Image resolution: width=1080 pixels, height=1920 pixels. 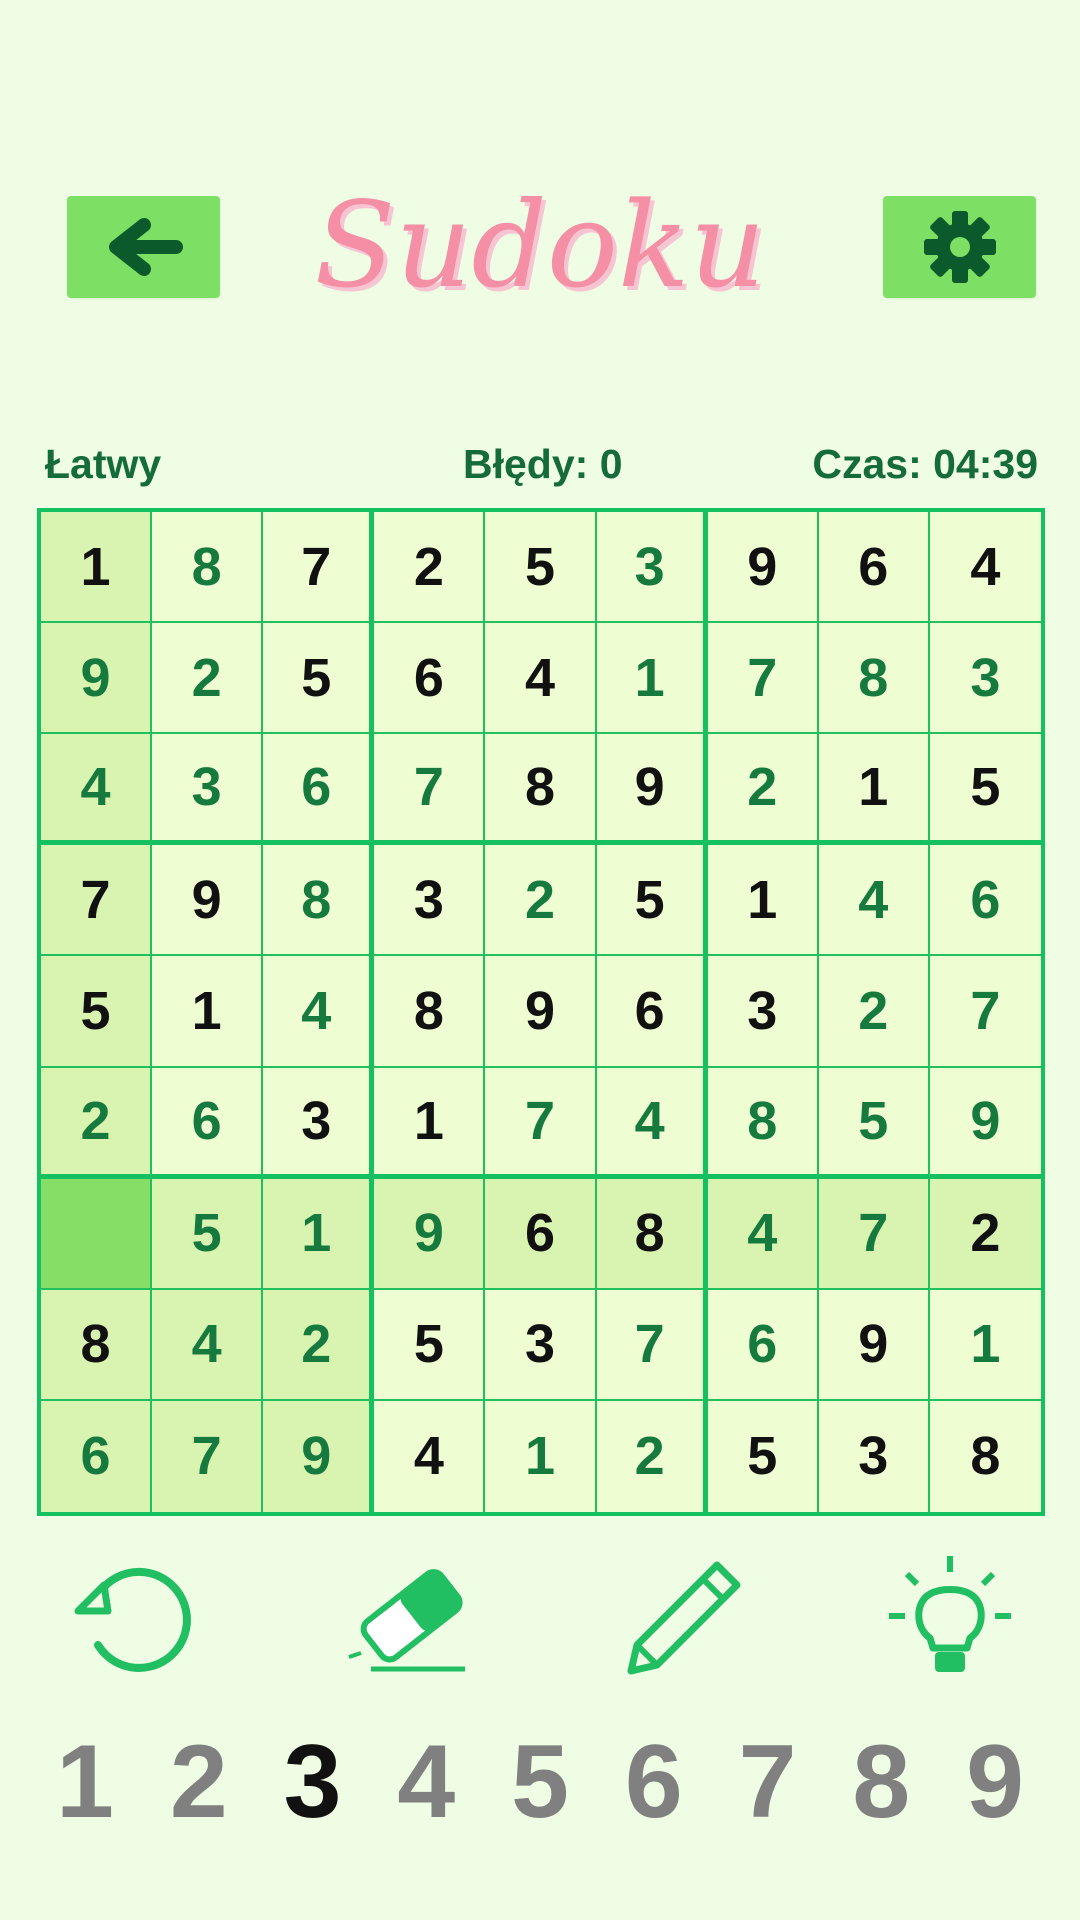 I want to click on number-button-1: 1, so click(x=85, y=1782).